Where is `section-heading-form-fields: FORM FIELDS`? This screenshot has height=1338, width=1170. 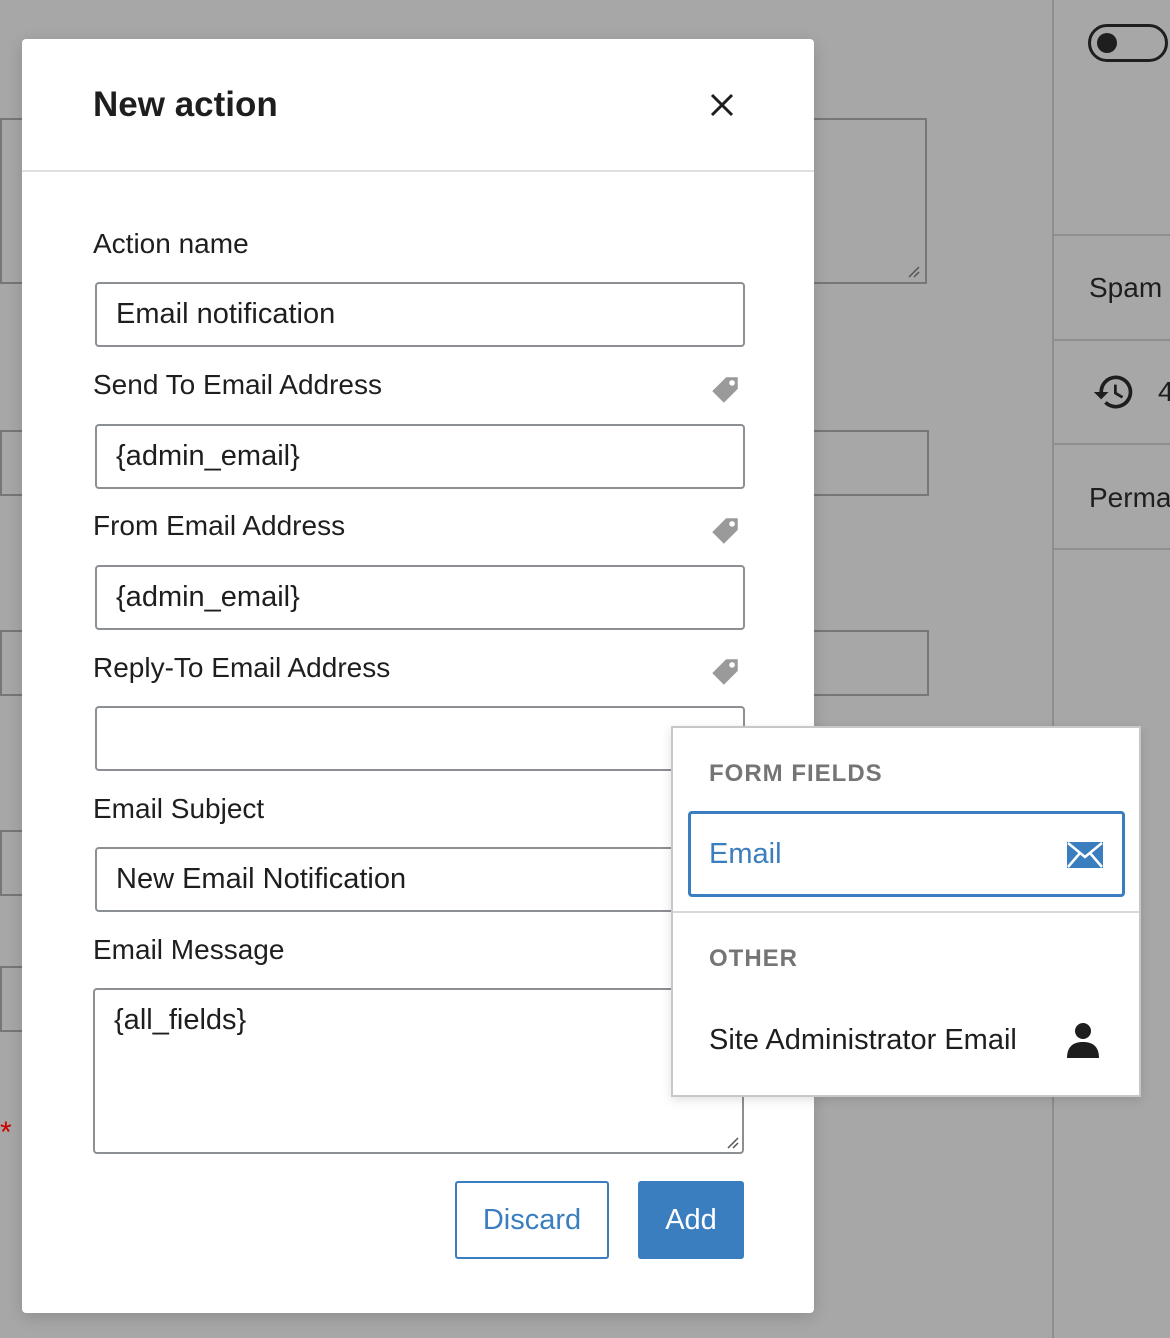
section-heading-form-fields: FORM FIELDS is located at coordinates (796, 773).